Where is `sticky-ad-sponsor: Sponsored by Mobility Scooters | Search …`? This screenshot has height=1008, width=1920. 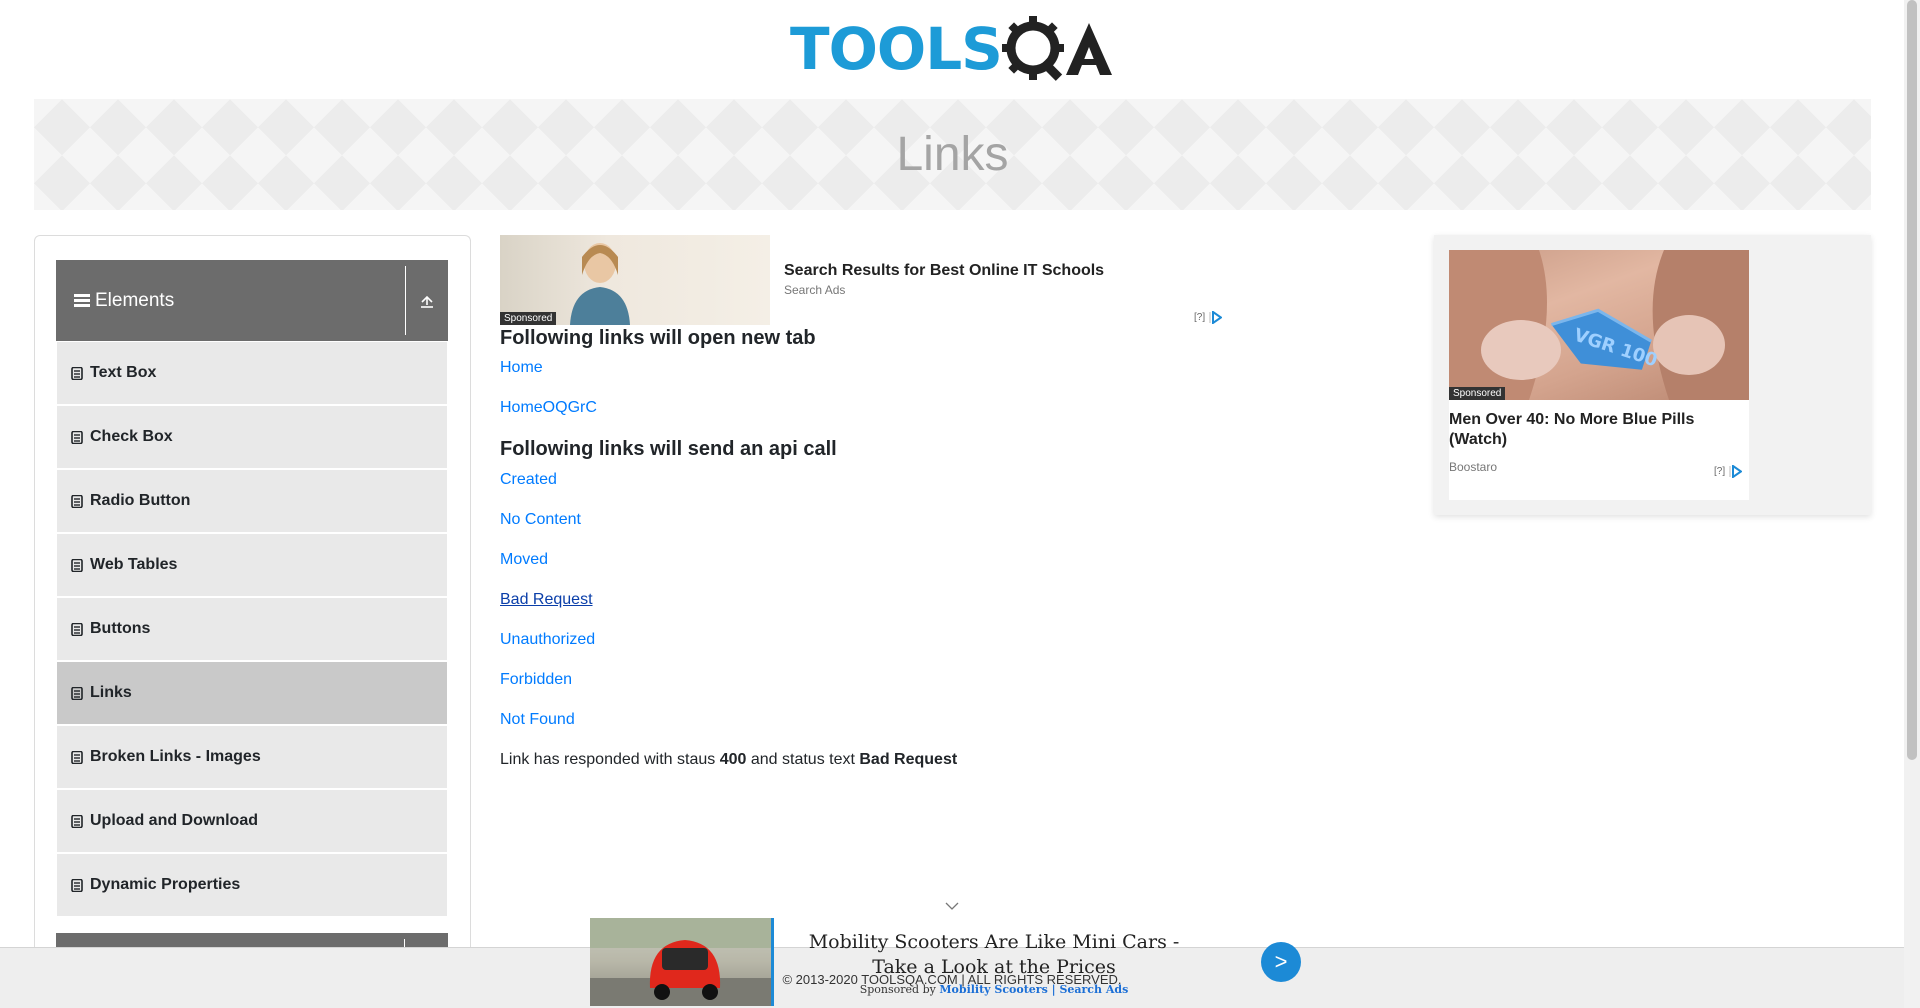 sticky-ad-sponsor: Sponsored by Mobility Scooters | Search … is located at coordinates (994, 989).